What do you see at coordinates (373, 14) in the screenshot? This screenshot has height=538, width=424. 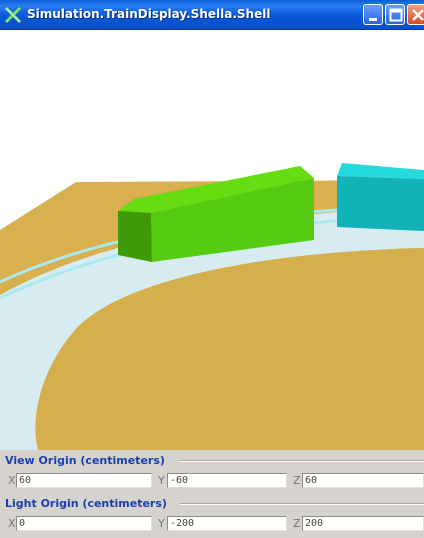 I see `minimize-button` at bounding box center [373, 14].